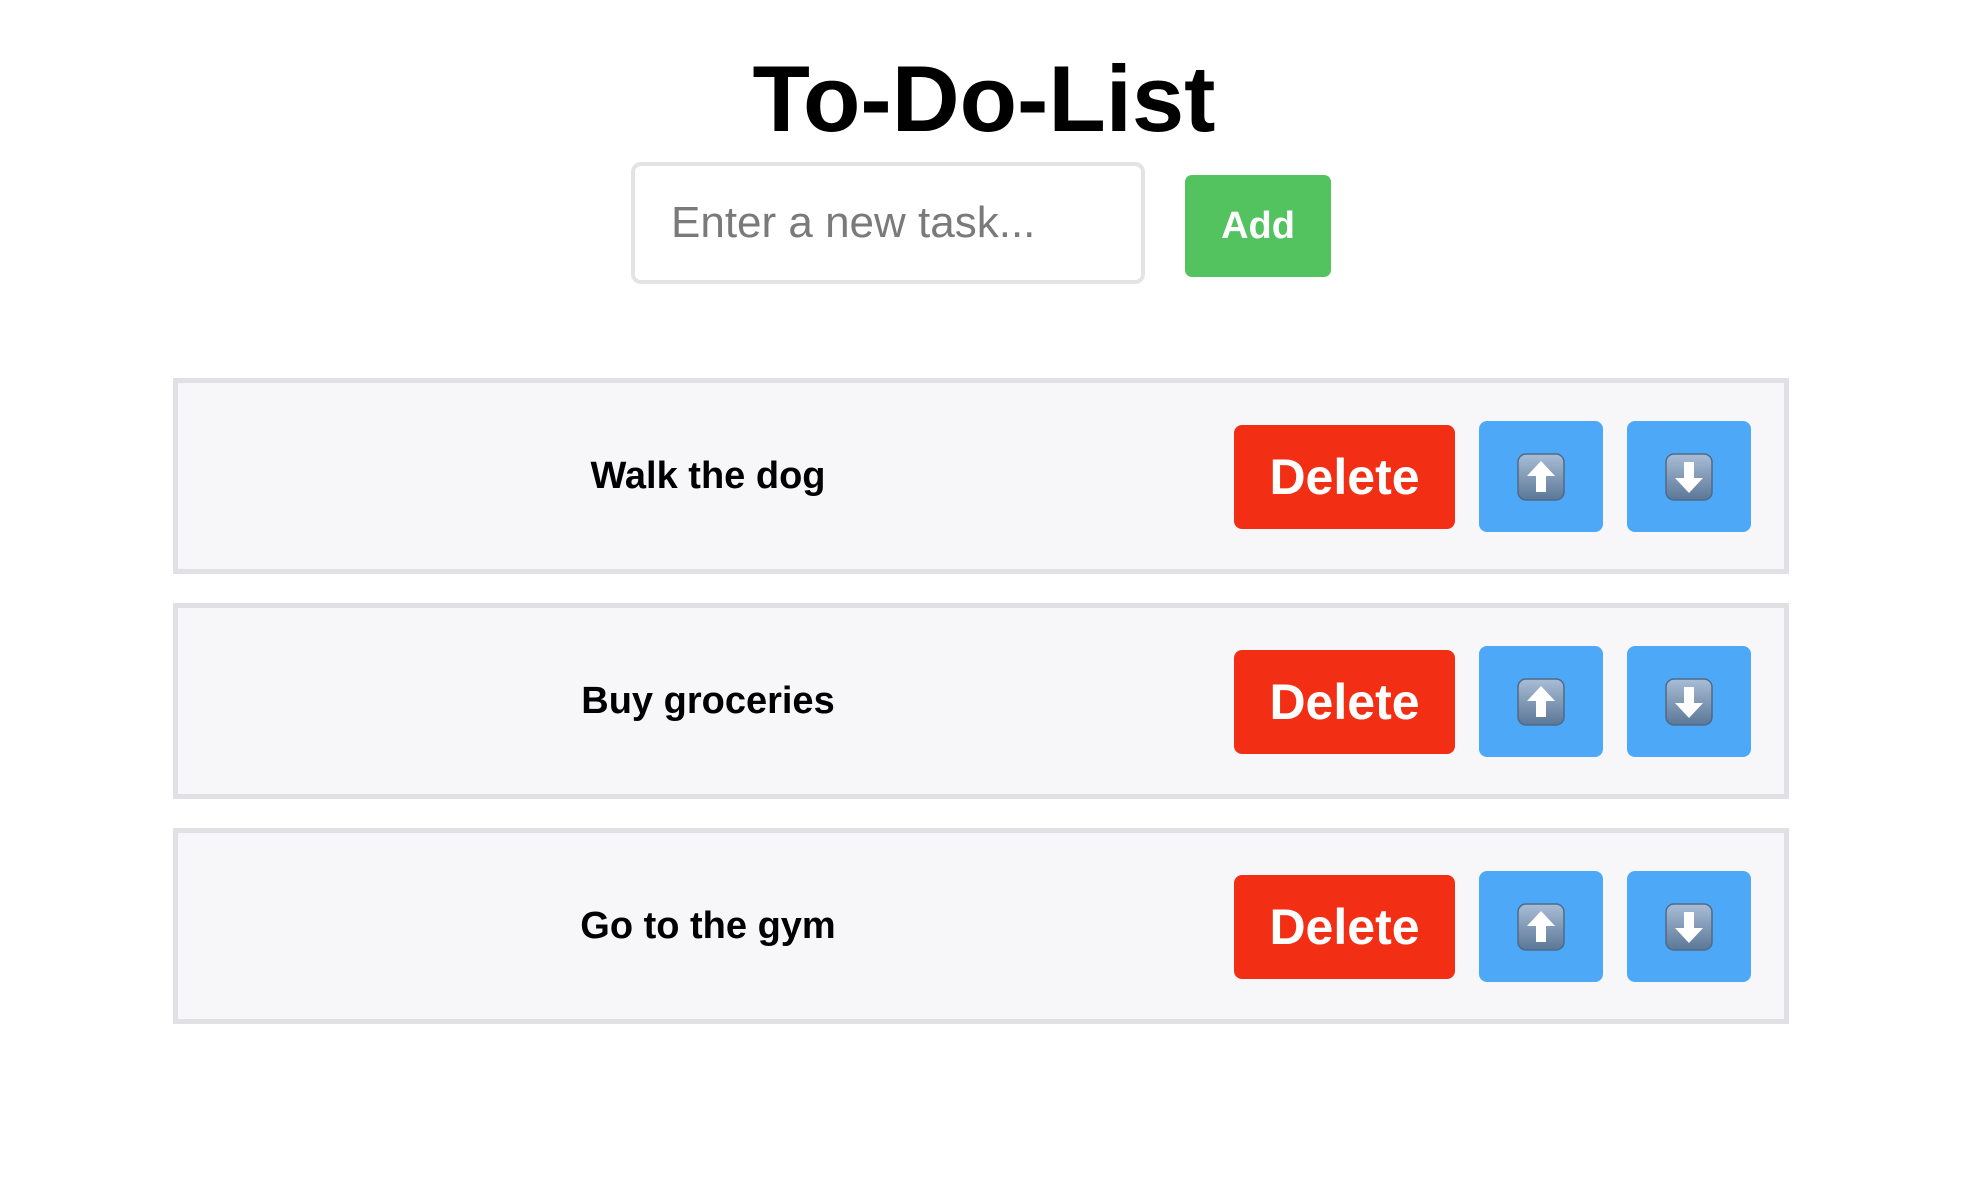 The width and height of the screenshot is (1968, 1200). I want to click on new-task-input, so click(888, 223).